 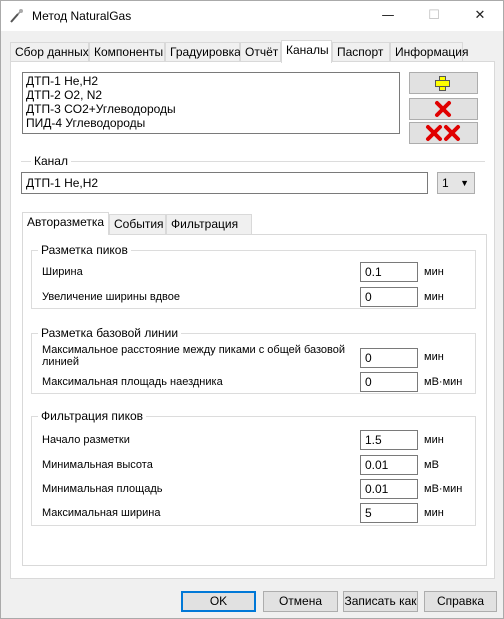 I want to click on chevron-down-icon: ▼, so click(x=464, y=183).